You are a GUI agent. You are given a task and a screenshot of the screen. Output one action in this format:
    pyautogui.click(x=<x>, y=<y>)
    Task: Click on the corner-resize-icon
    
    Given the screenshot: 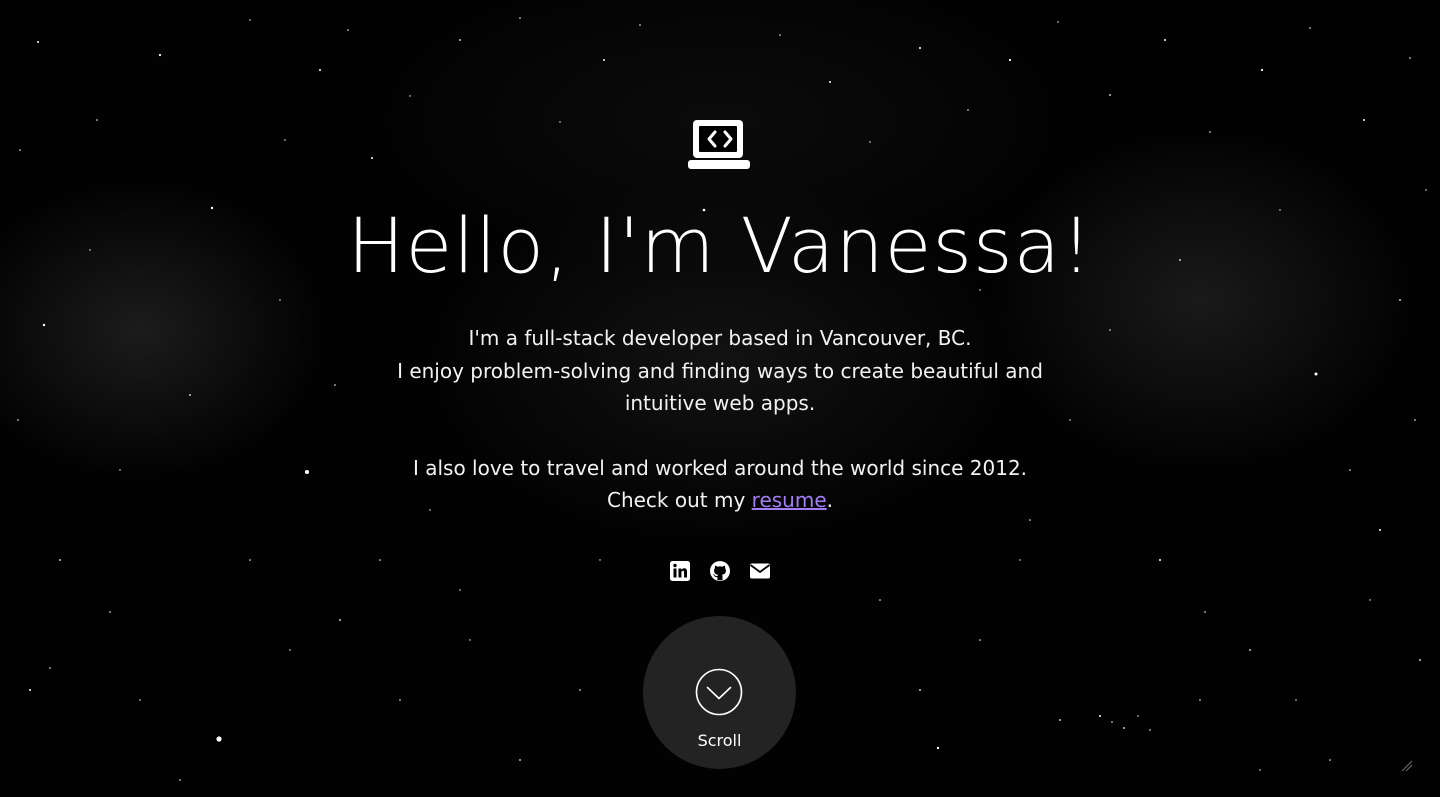 What is the action you would take?
    pyautogui.click(x=1407, y=766)
    